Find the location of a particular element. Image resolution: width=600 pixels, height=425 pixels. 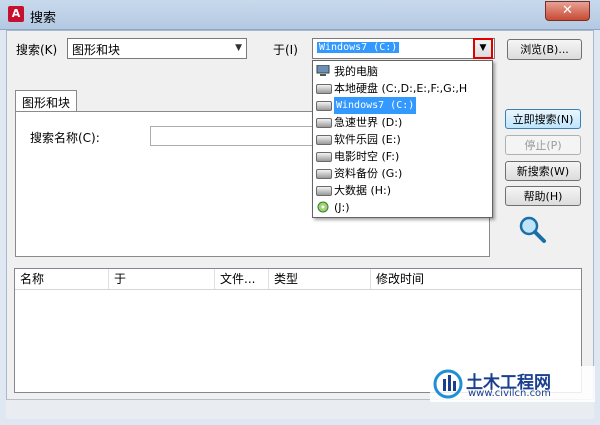

tab-label: 图形和块 is located at coordinates (46, 103).